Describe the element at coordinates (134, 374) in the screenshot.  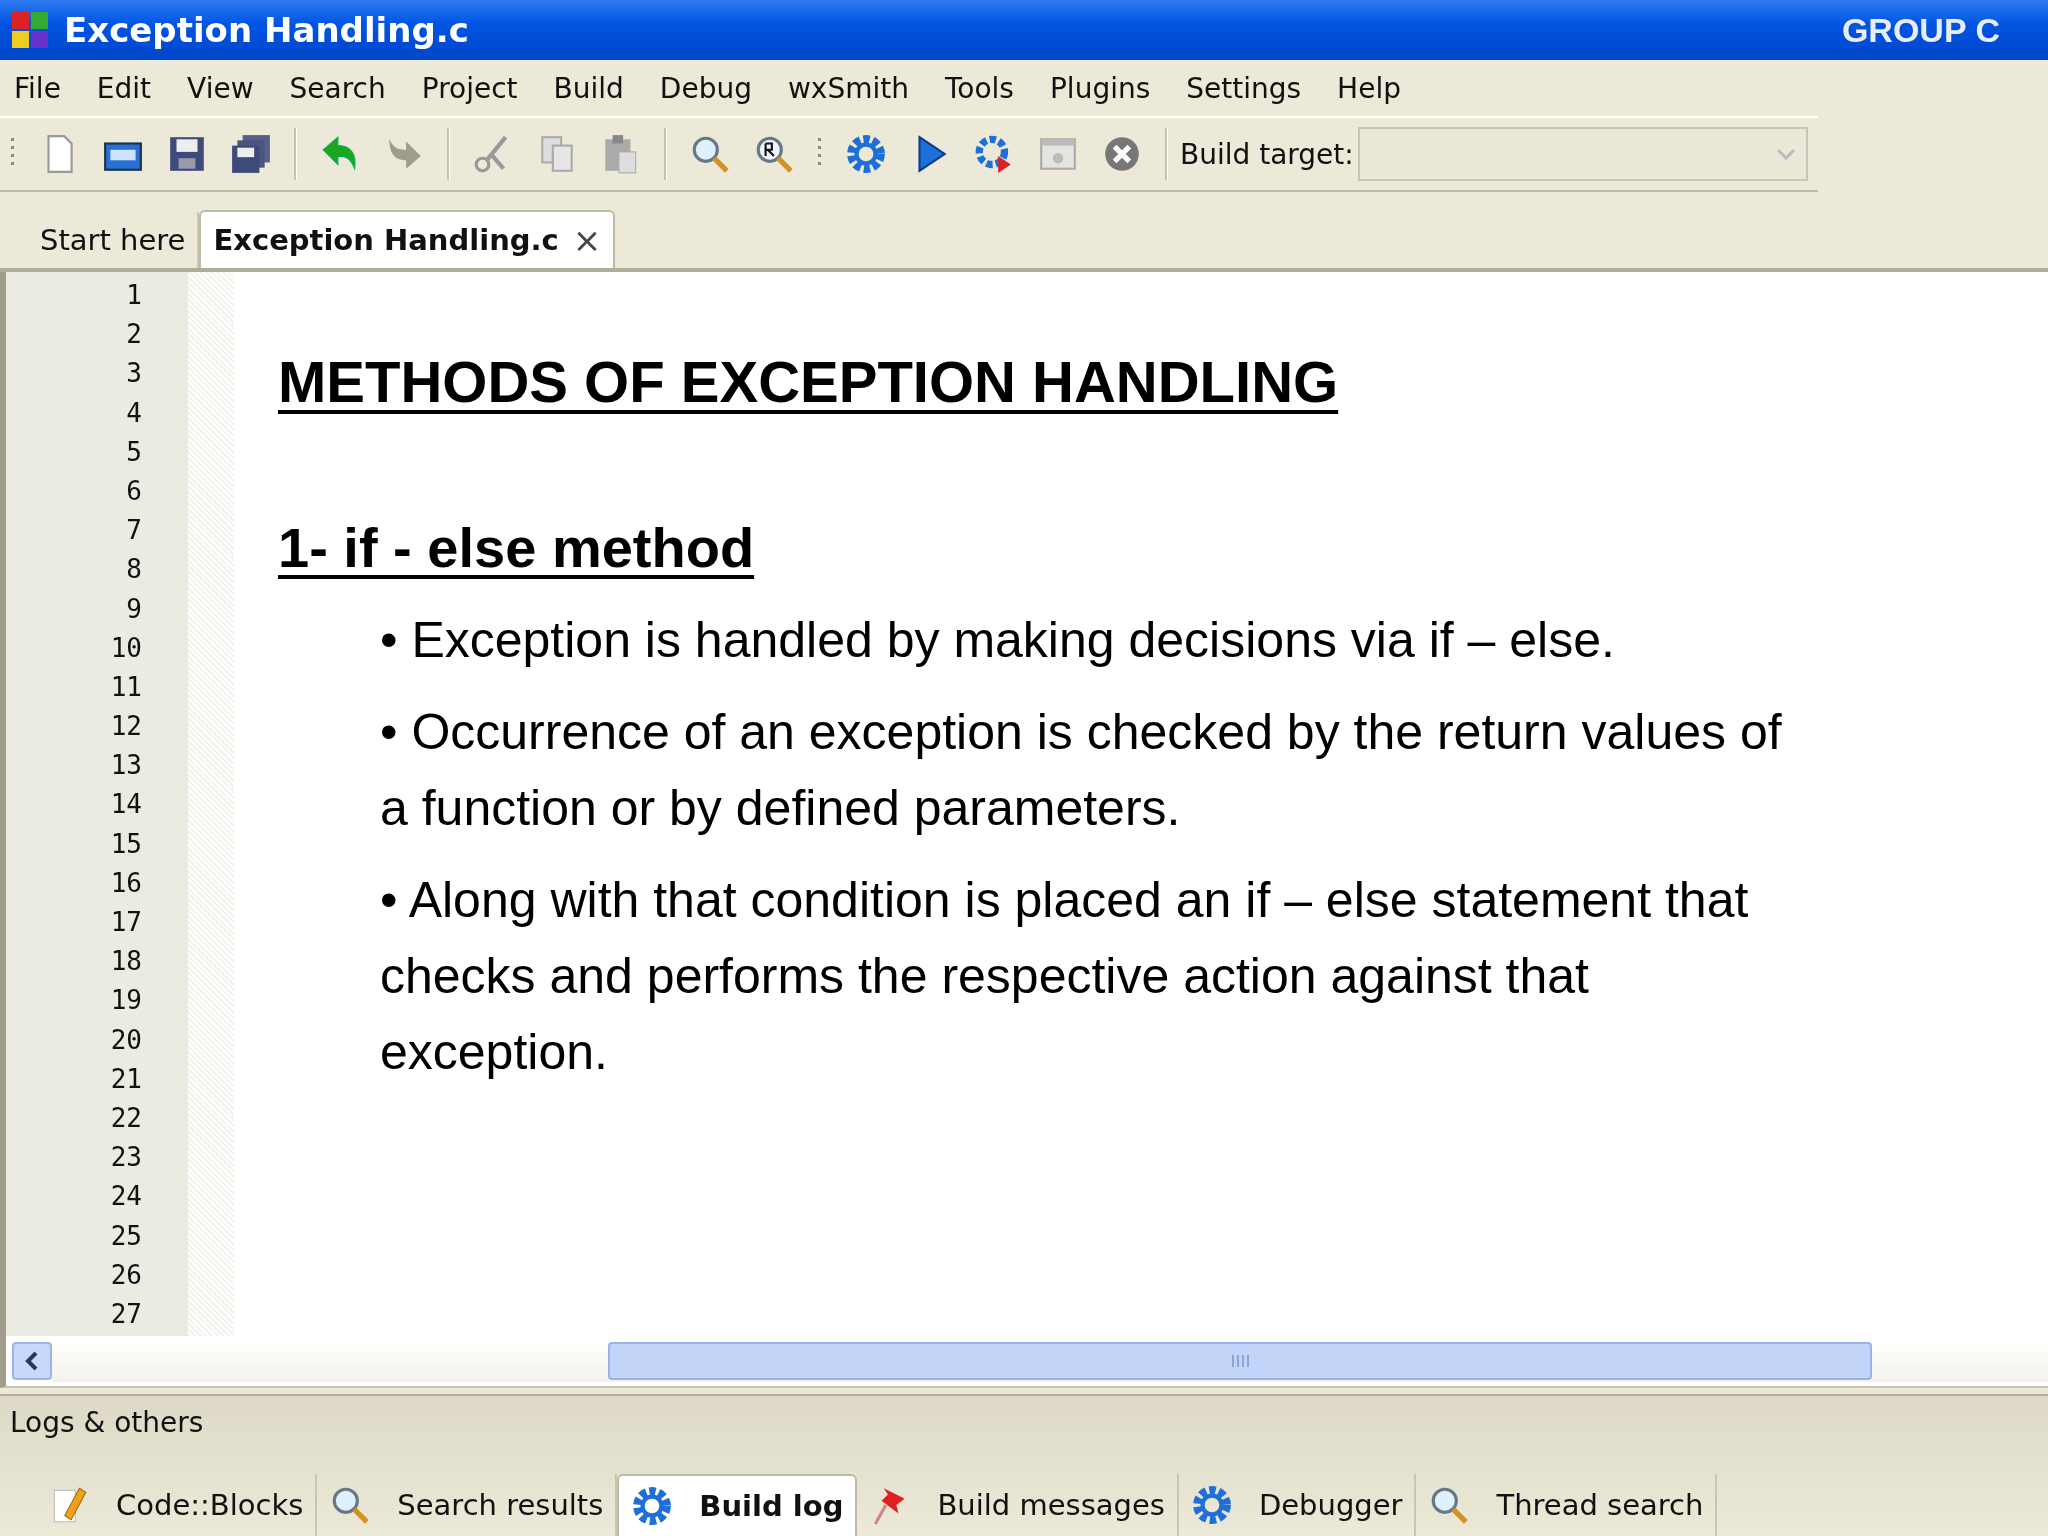
I see `line-number: 3` at that location.